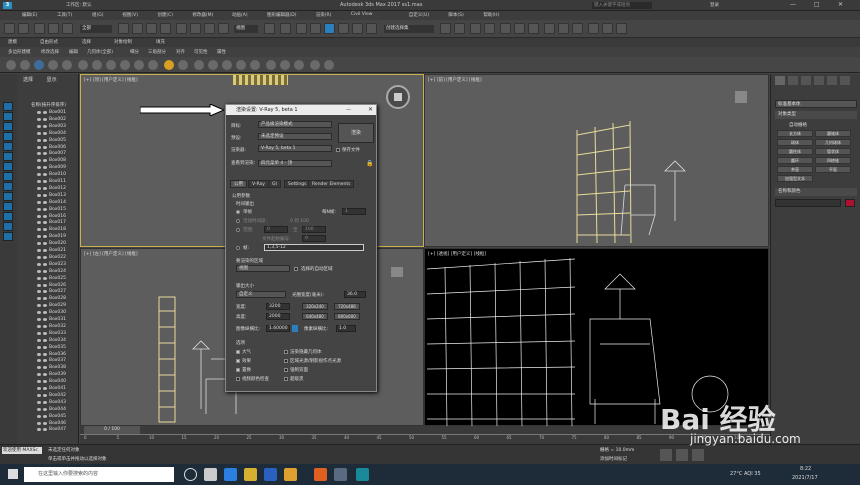 This screenshot has height=485, width=860. I want to click on vray-icon, so click(593, 28).